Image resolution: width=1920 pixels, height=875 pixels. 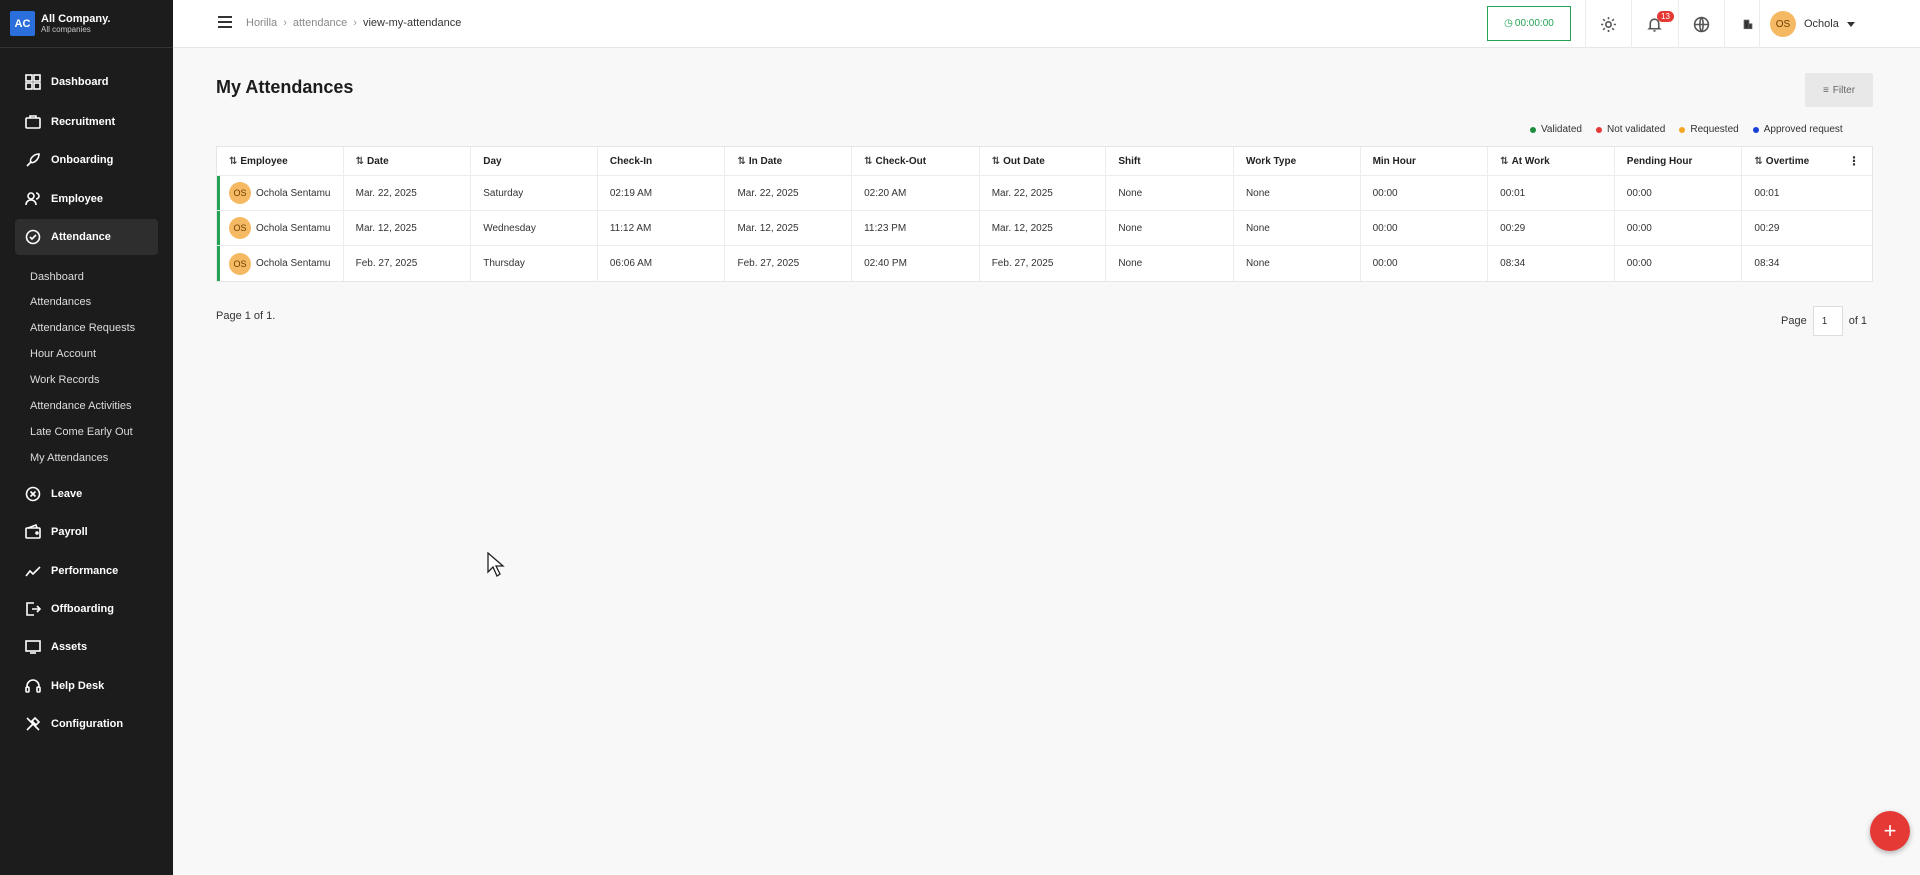 I want to click on sidebar-item-configuration: Configuration, so click(x=86, y=724).